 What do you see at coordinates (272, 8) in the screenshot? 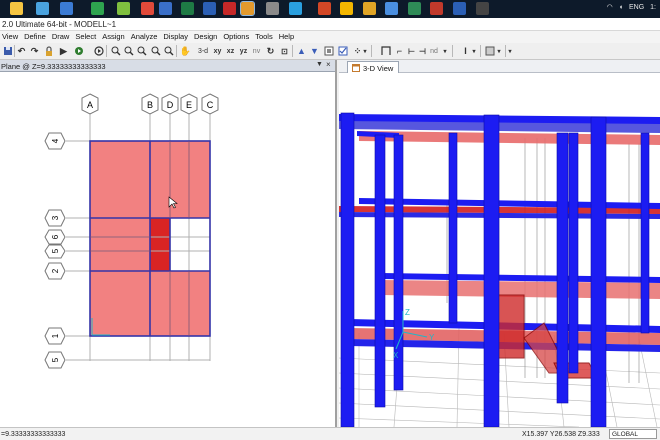
I see `calculator-icon` at bounding box center [272, 8].